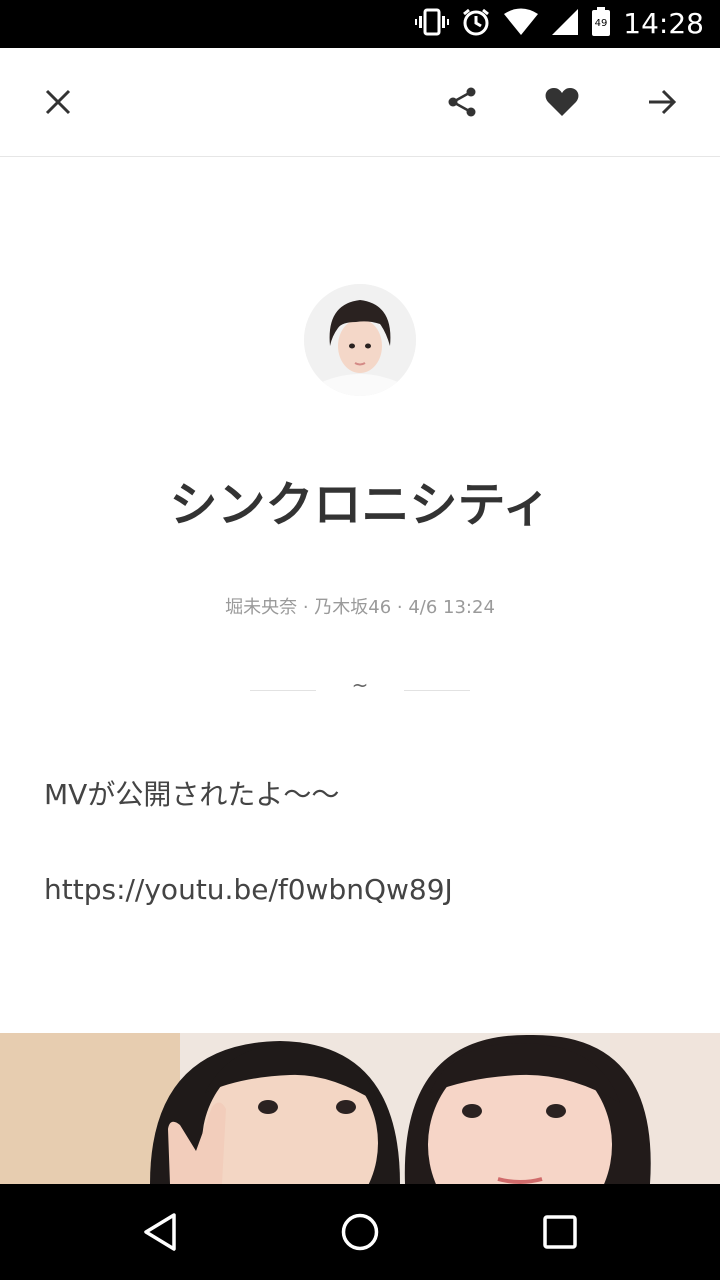 The width and height of the screenshot is (720, 1280). What do you see at coordinates (565, 24) in the screenshot?
I see `signal-icon` at bounding box center [565, 24].